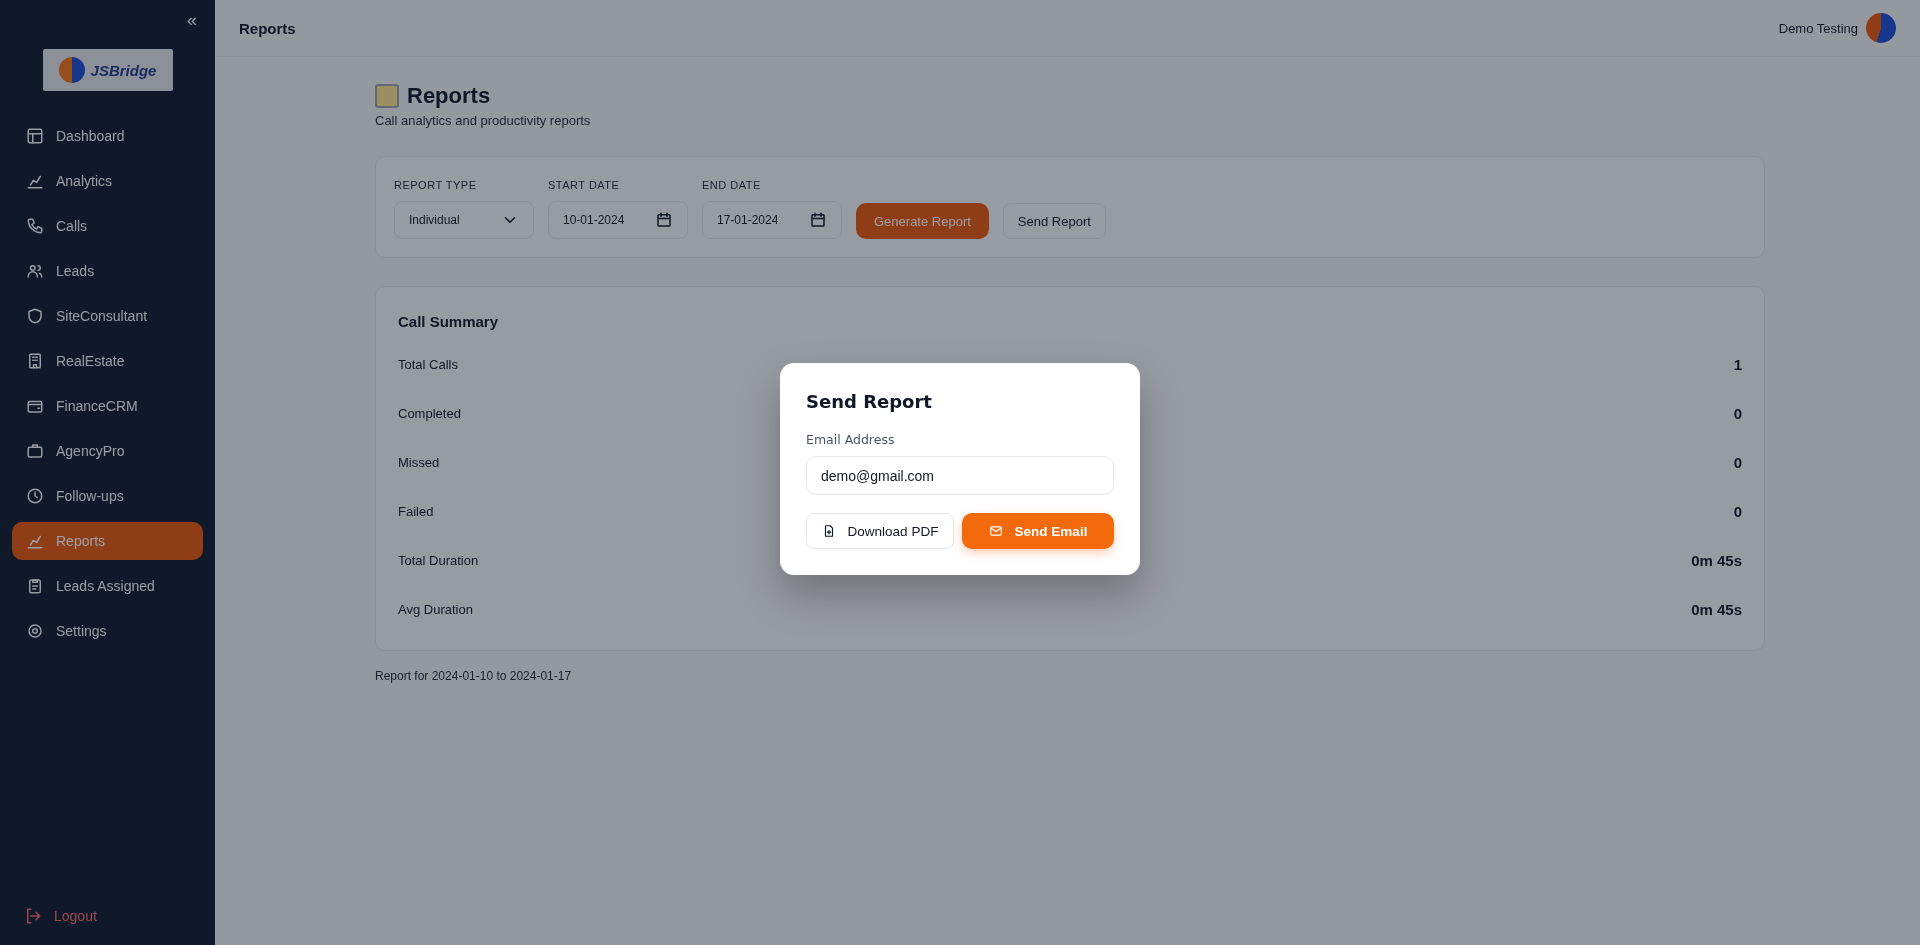 The height and width of the screenshot is (945, 1920). I want to click on field-label: Email Address, so click(851, 439).